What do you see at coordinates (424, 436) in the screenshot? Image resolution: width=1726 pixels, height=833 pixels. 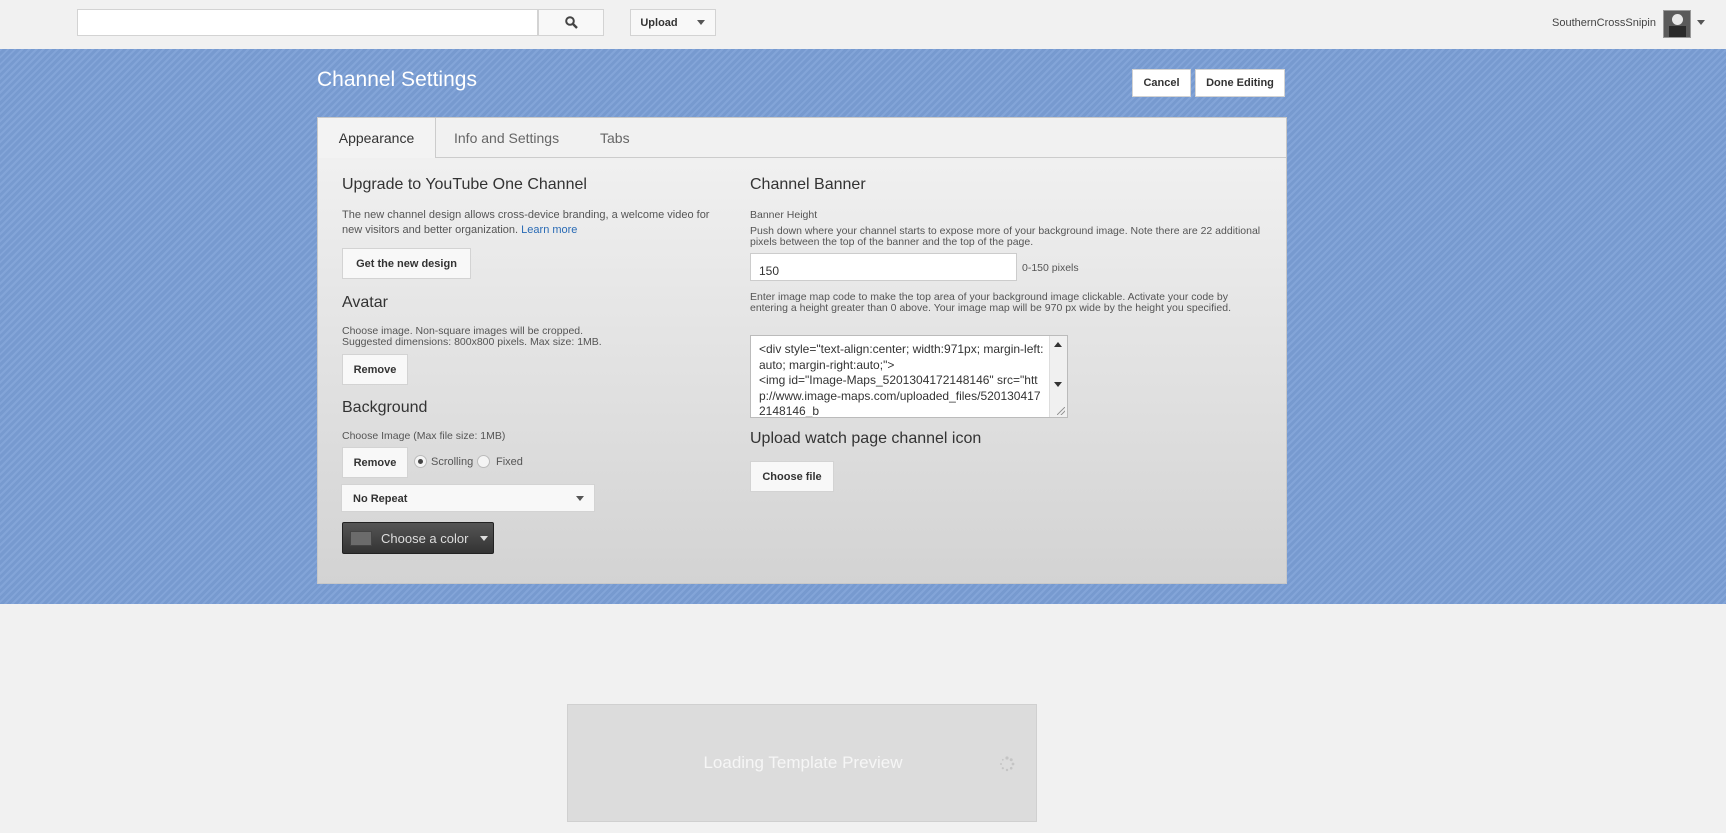 I see `background-desc: Choose Image (Max file size: 1MB)` at bounding box center [424, 436].